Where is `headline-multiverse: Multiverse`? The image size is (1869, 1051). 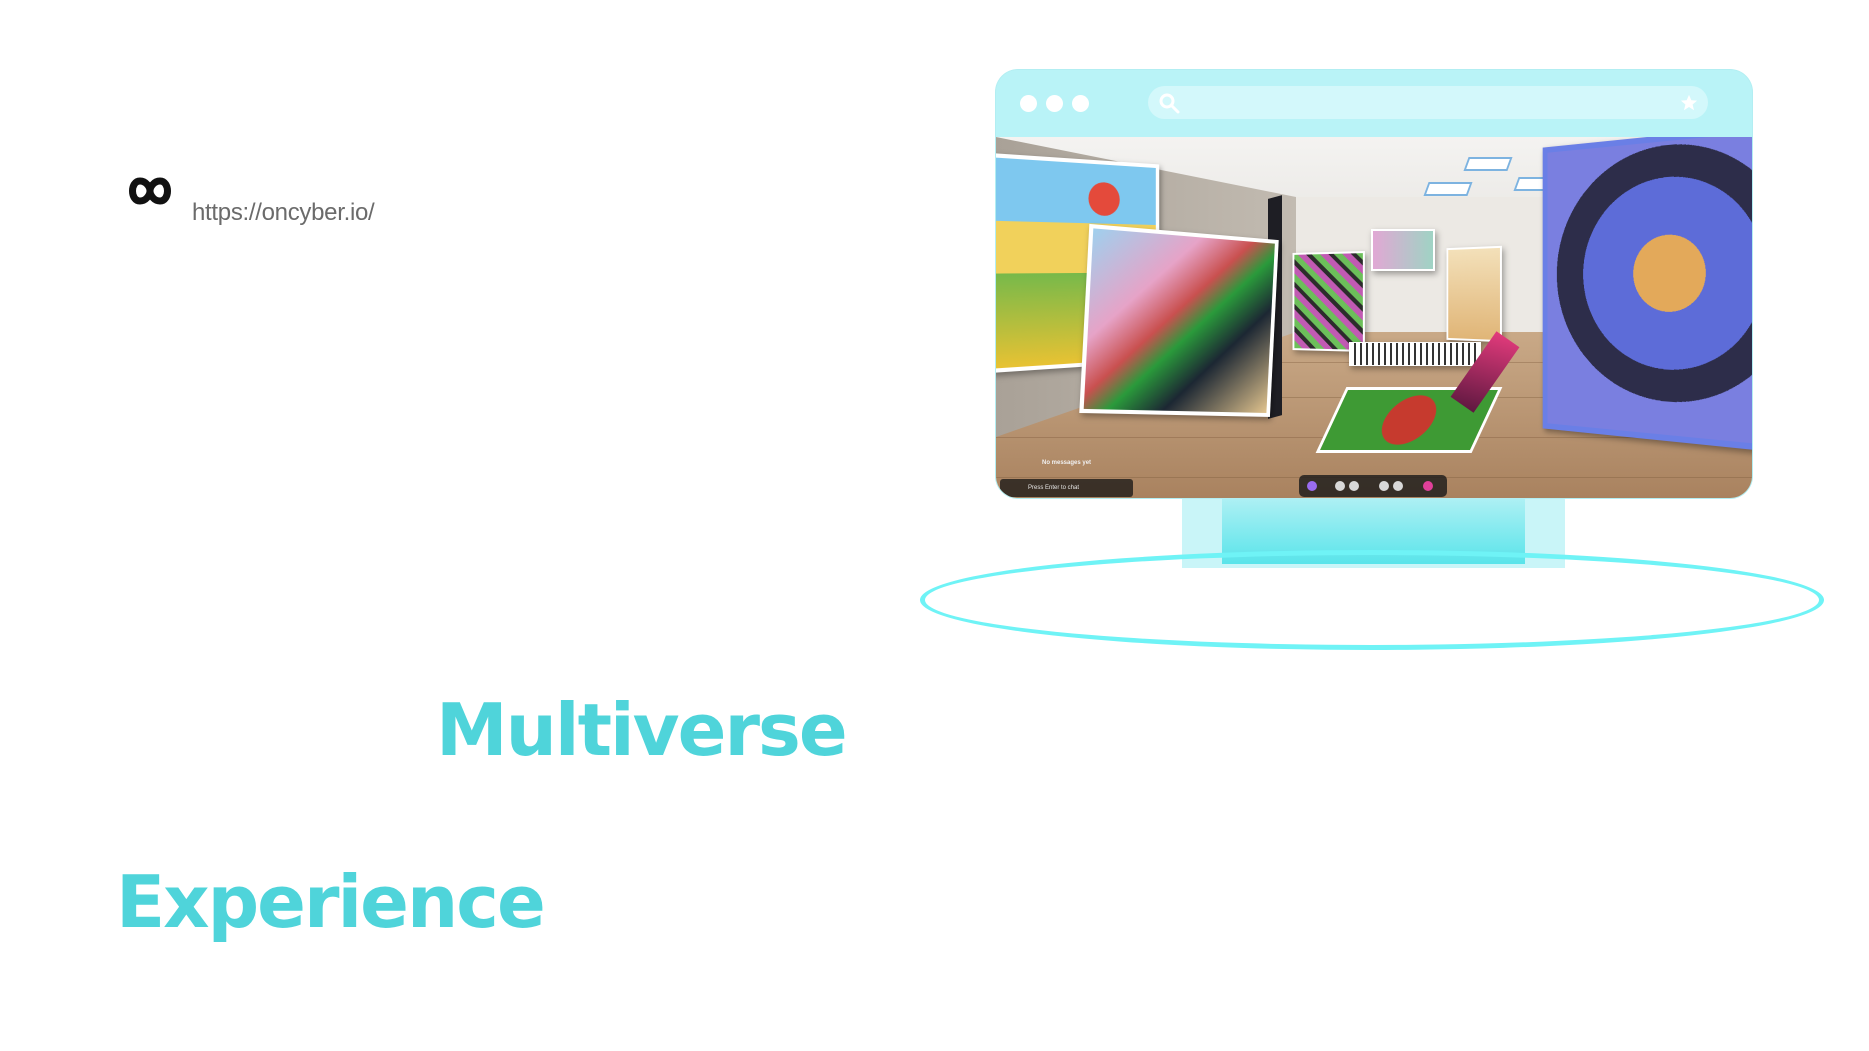 headline-multiverse: Multiverse is located at coordinates (641, 730).